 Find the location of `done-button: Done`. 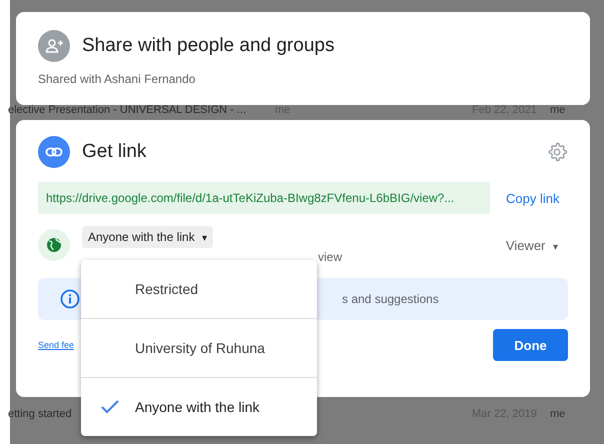

done-button: Done is located at coordinates (530, 345).